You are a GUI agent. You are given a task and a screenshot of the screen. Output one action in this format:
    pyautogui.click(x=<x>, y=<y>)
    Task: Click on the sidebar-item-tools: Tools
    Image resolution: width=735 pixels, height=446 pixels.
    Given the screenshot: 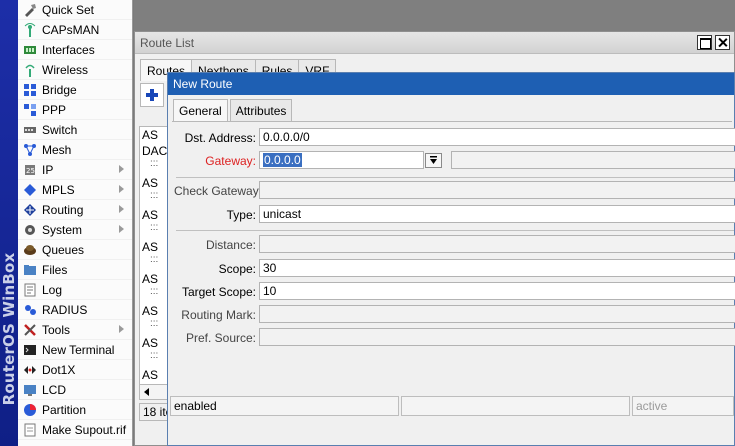 What is the action you would take?
    pyautogui.click(x=75, y=330)
    